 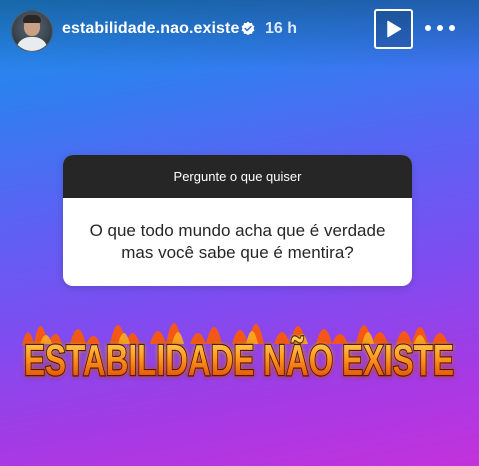 What do you see at coordinates (281, 28) in the screenshot?
I see `post-time: 16 h` at bounding box center [281, 28].